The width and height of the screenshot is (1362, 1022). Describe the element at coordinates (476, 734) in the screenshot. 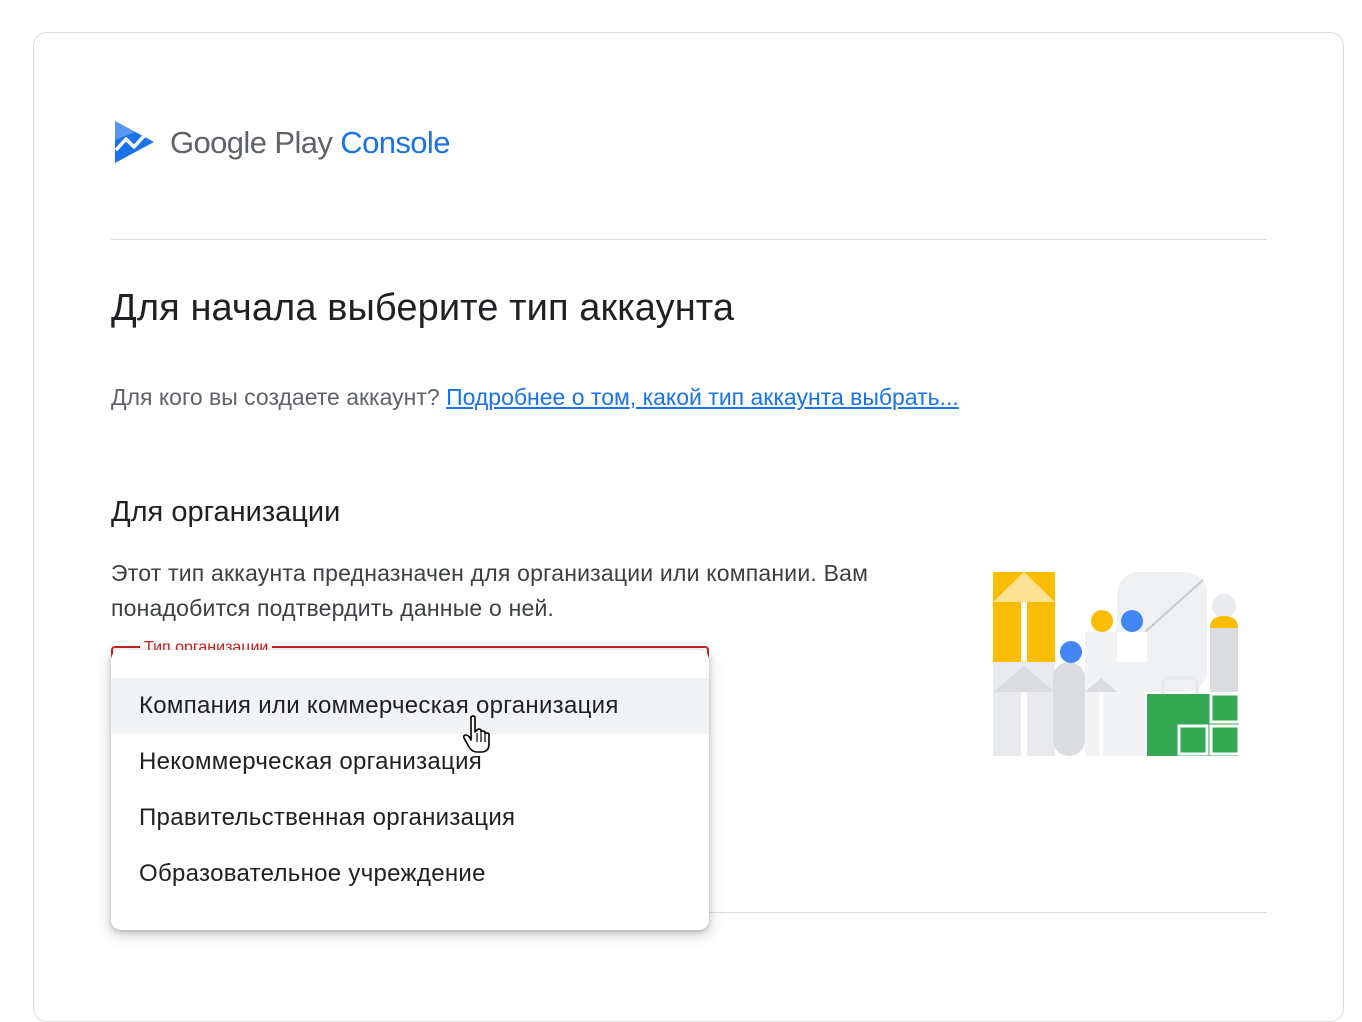

I see `hand-pointer-cursor-icon` at that location.